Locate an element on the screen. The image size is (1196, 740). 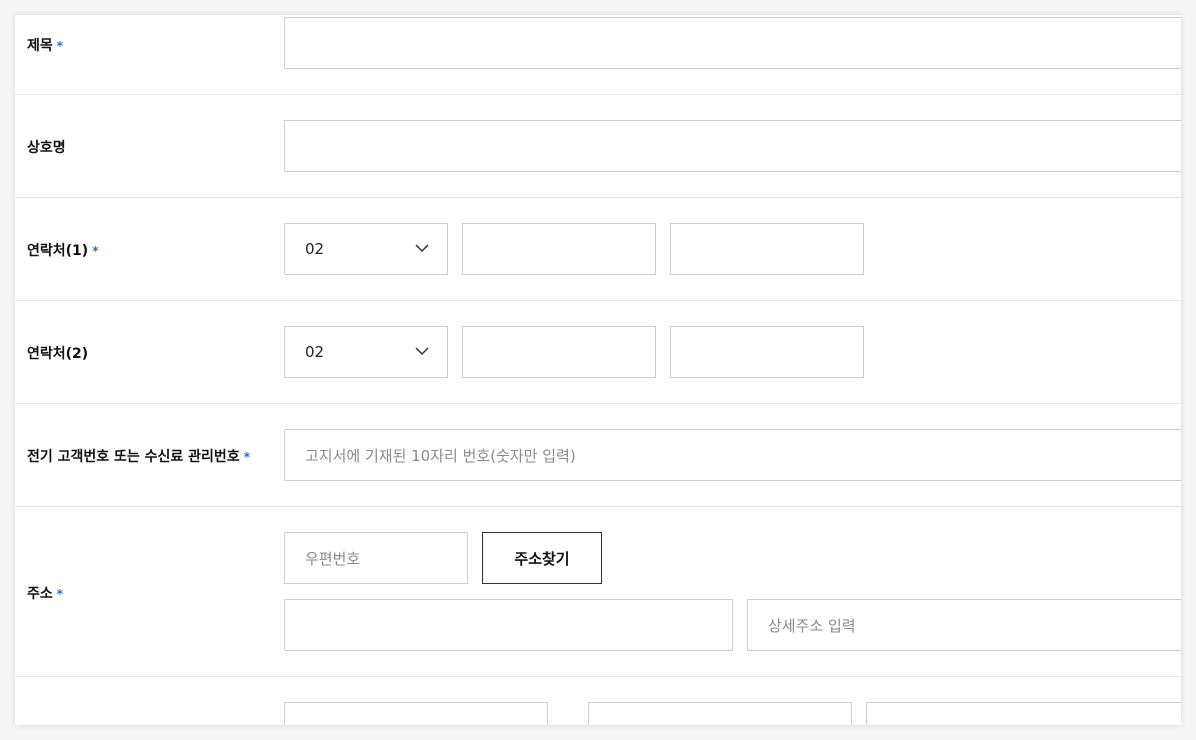
contact1-middle-input is located at coordinates (559, 249).